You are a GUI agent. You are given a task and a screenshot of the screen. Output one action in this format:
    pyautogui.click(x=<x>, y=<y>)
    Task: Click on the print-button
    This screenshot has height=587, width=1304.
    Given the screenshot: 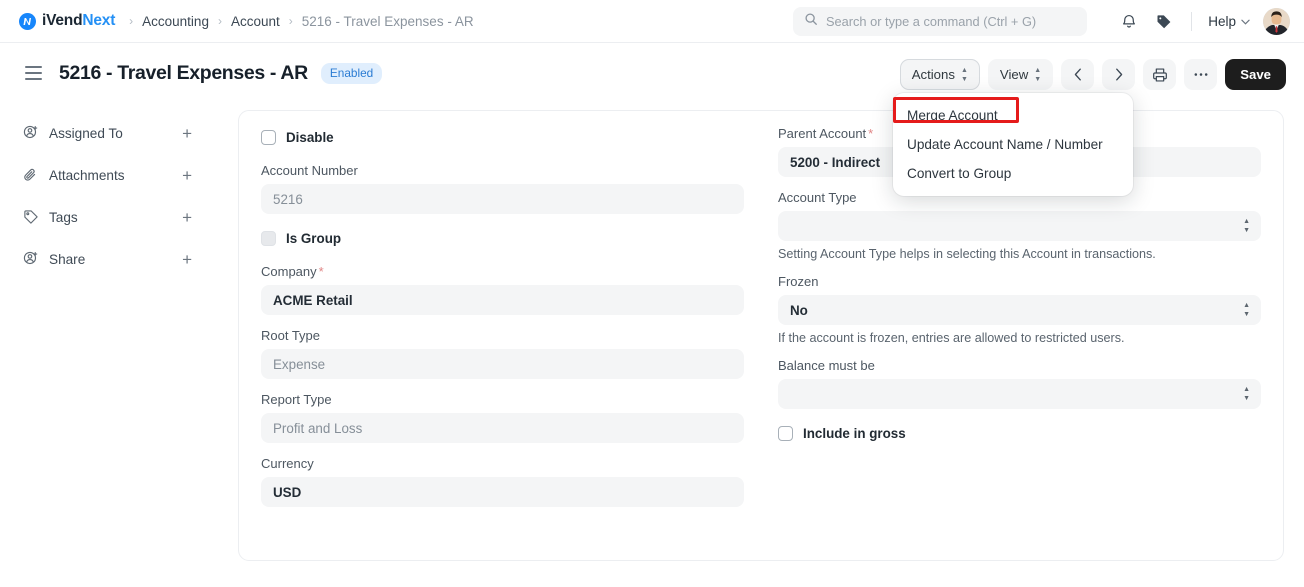 What is the action you would take?
    pyautogui.click(x=1160, y=74)
    